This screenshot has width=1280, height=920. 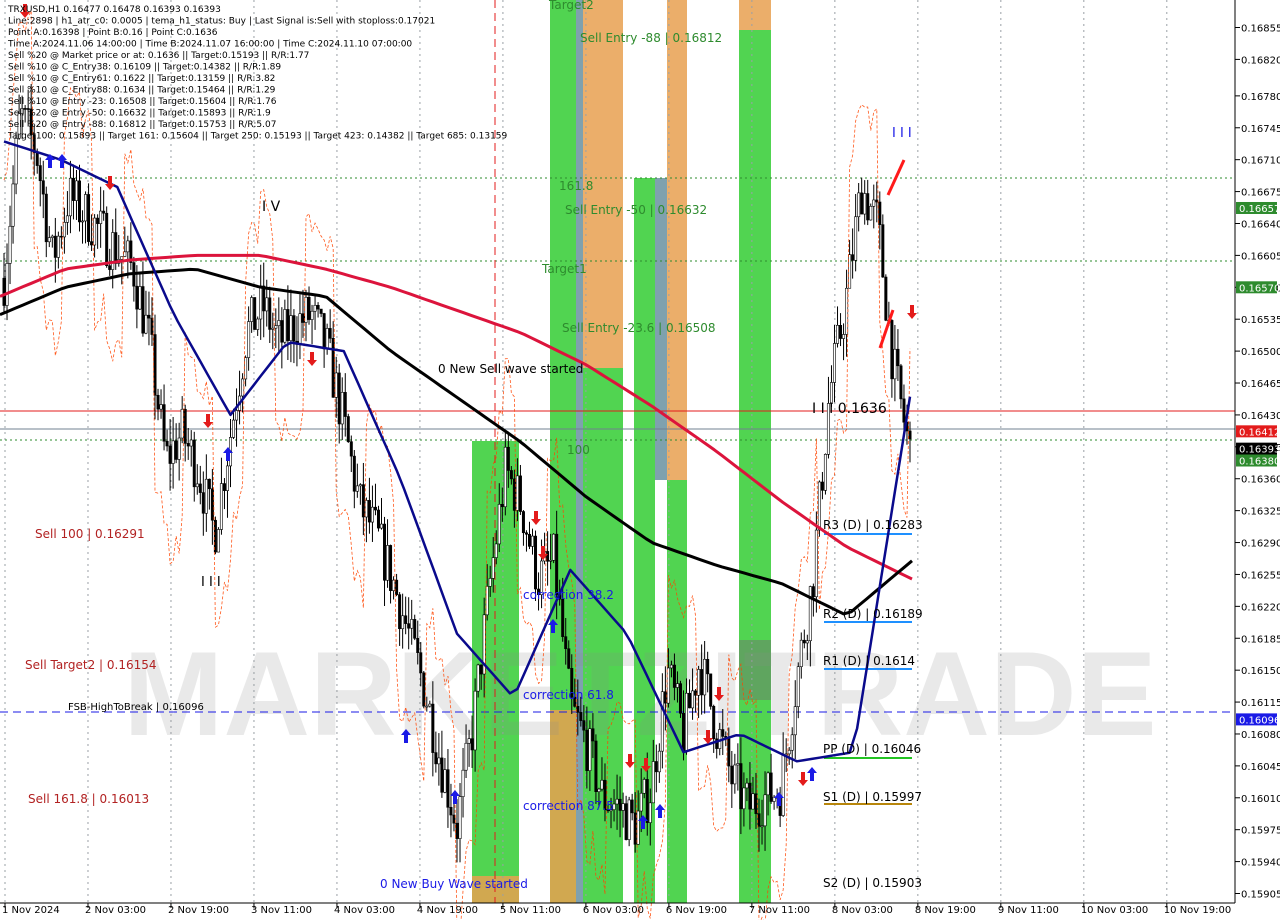 I want to click on x-tick-label: 7 Nov 11:00, so click(x=779, y=910).